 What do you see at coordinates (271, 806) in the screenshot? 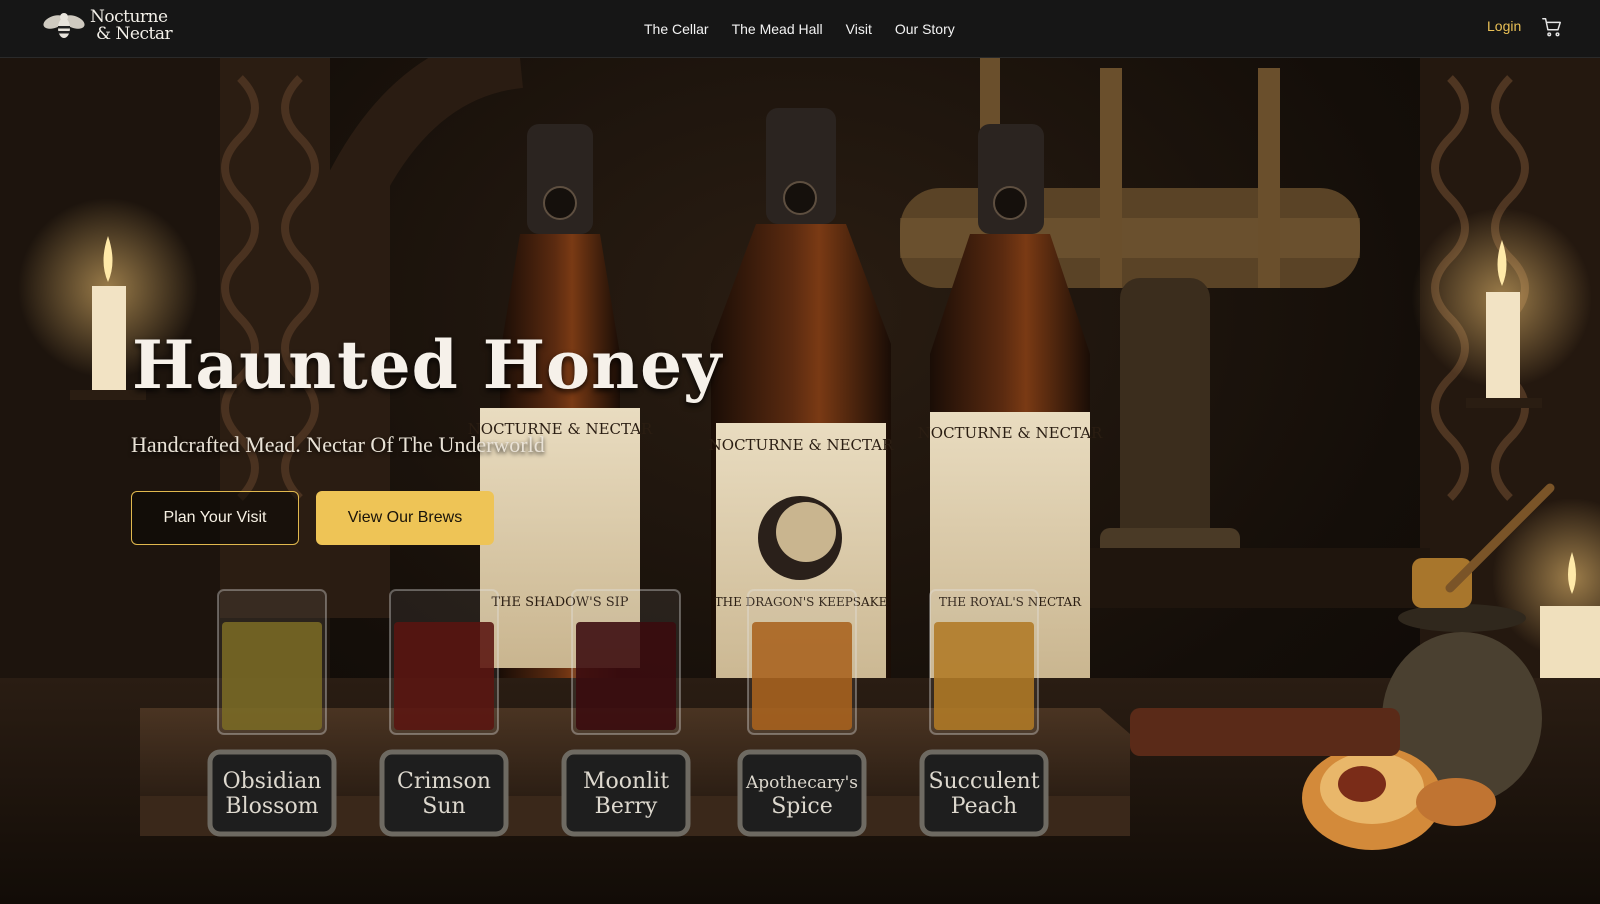
I see `flight-label-1-line2: Blossom` at bounding box center [271, 806].